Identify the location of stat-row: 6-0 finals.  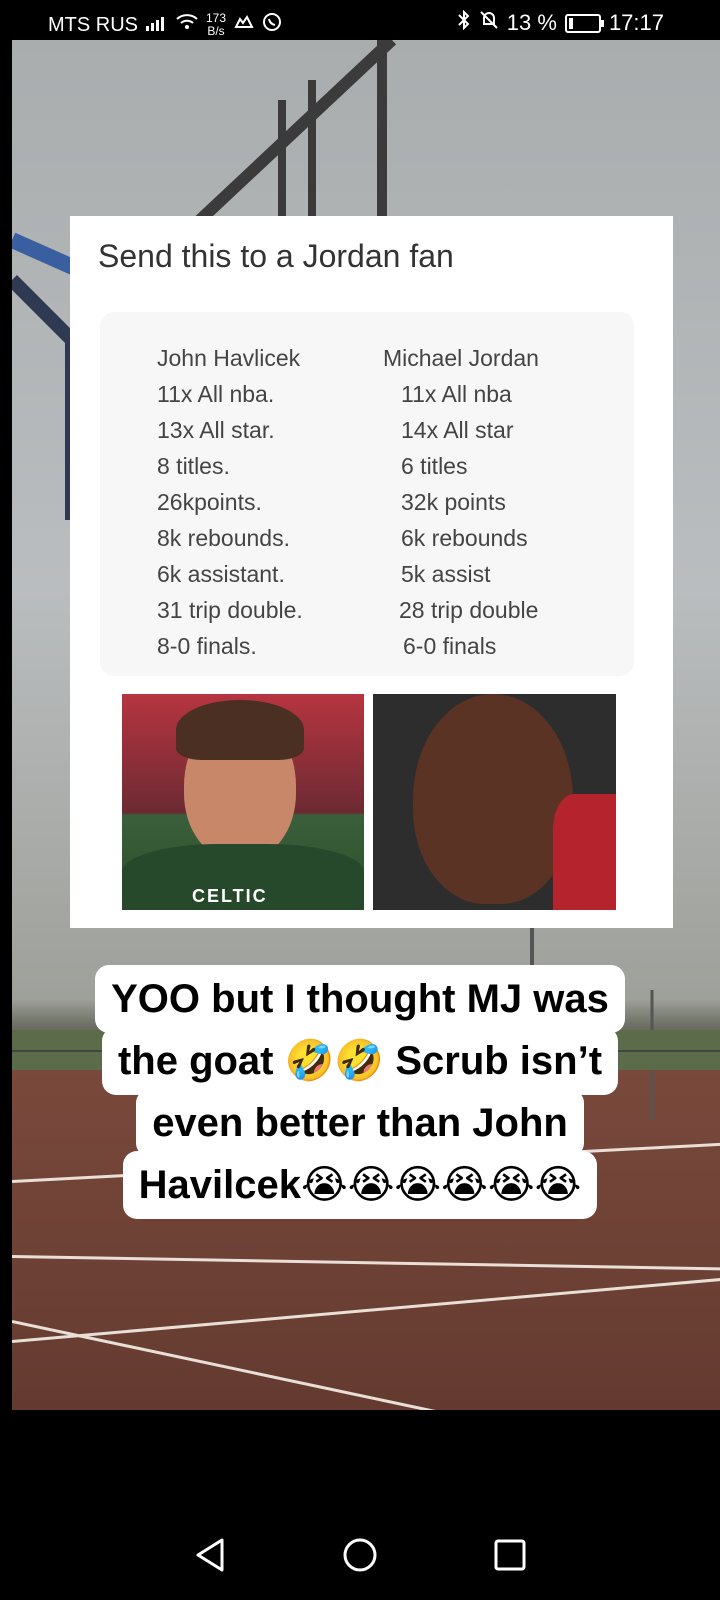
(450, 646).